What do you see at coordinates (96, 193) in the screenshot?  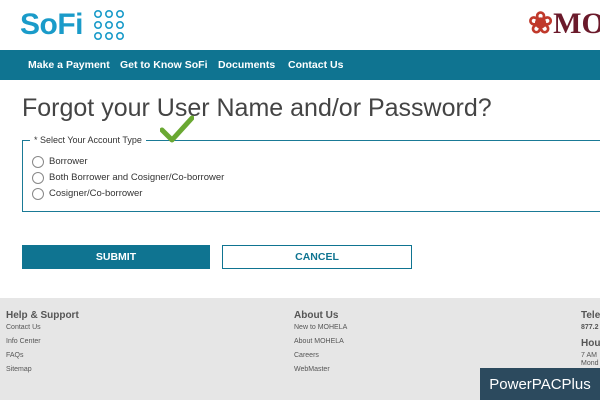 I see `radio-label: Cosigner/Co-borrower` at bounding box center [96, 193].